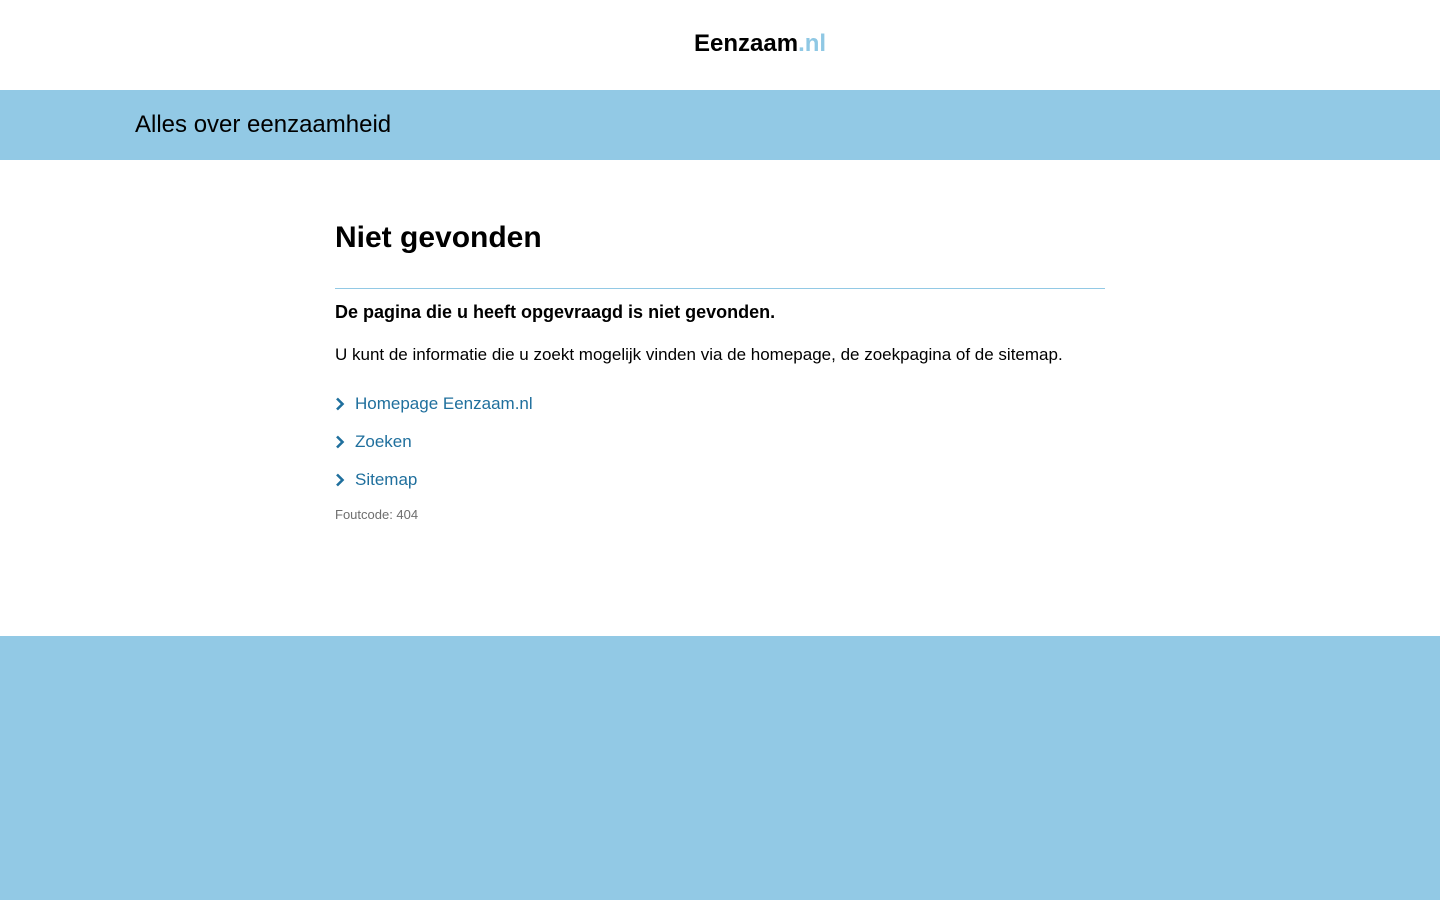 The image size is (1440, 900). I want to click on list-item: Zoeken, so click(720, 442).